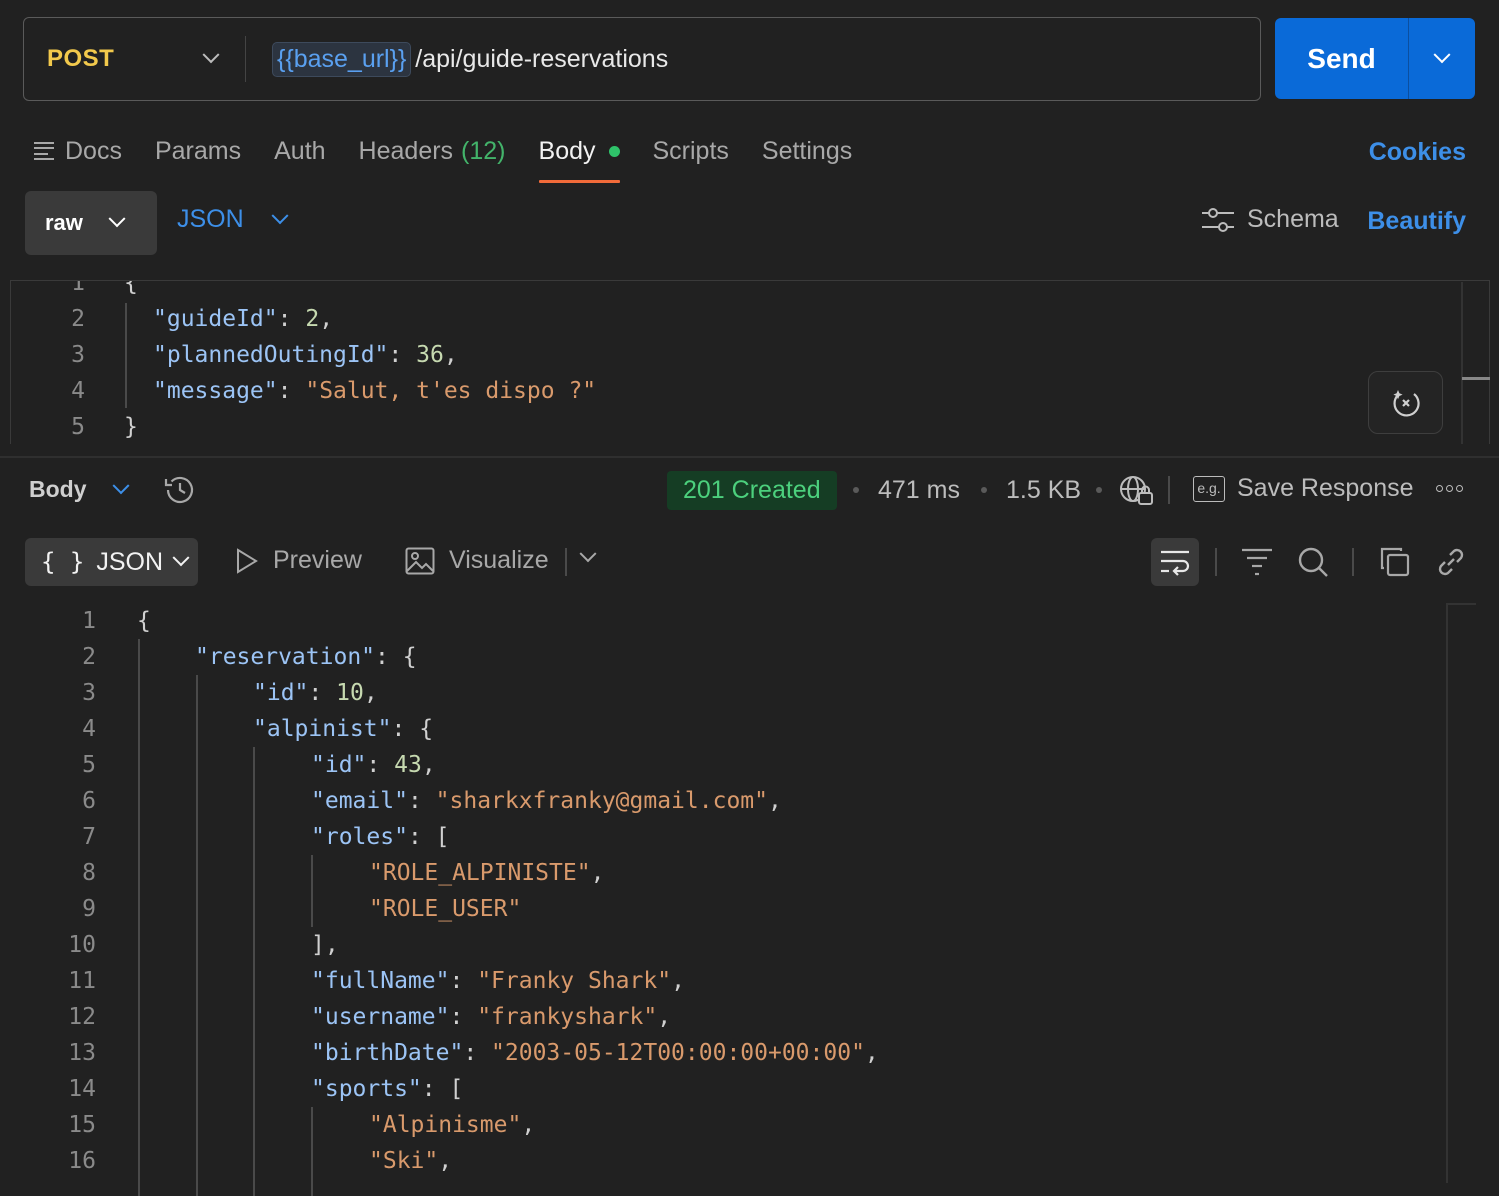 The image size is (1499, 1196). I want to click on network-lock-icon, so click(1137, 490).